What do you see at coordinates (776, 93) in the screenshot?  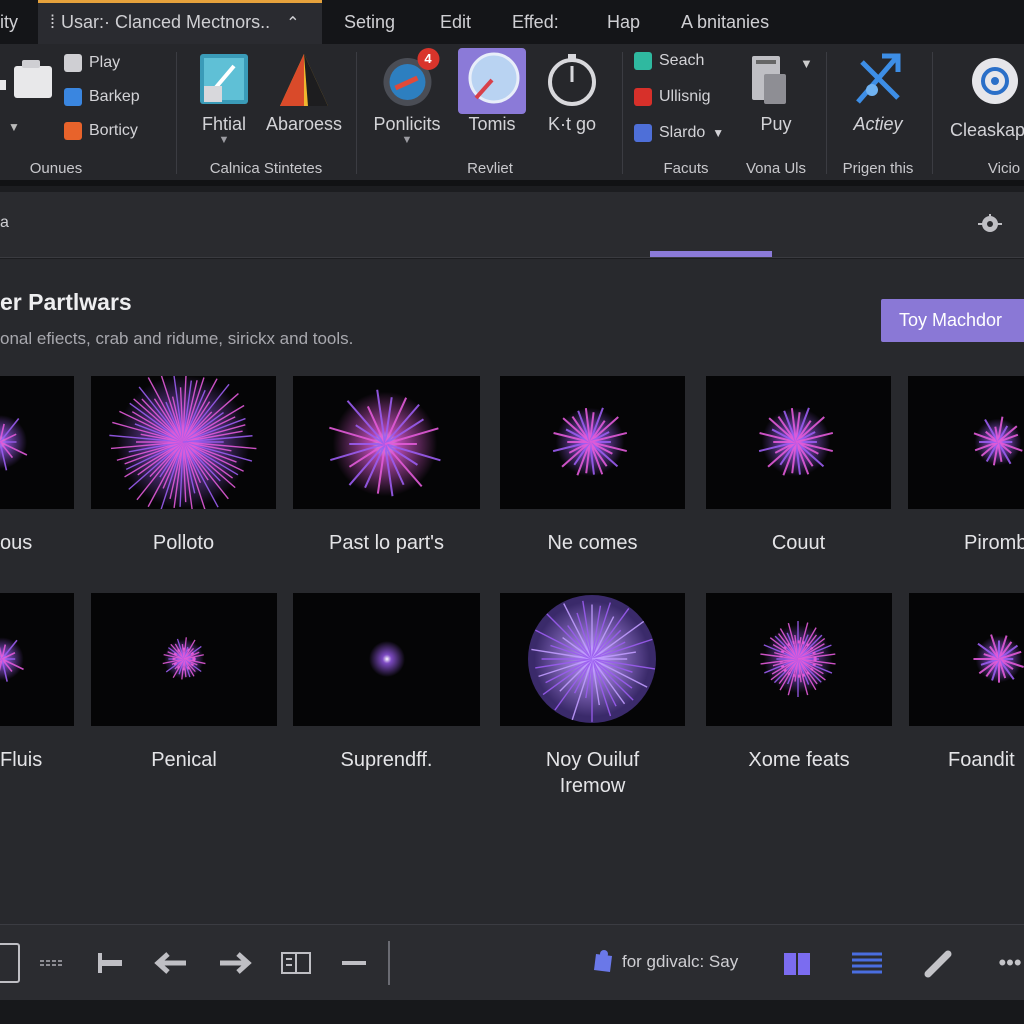 I see `puy-button: Puy` at bounding box center [776, 93].